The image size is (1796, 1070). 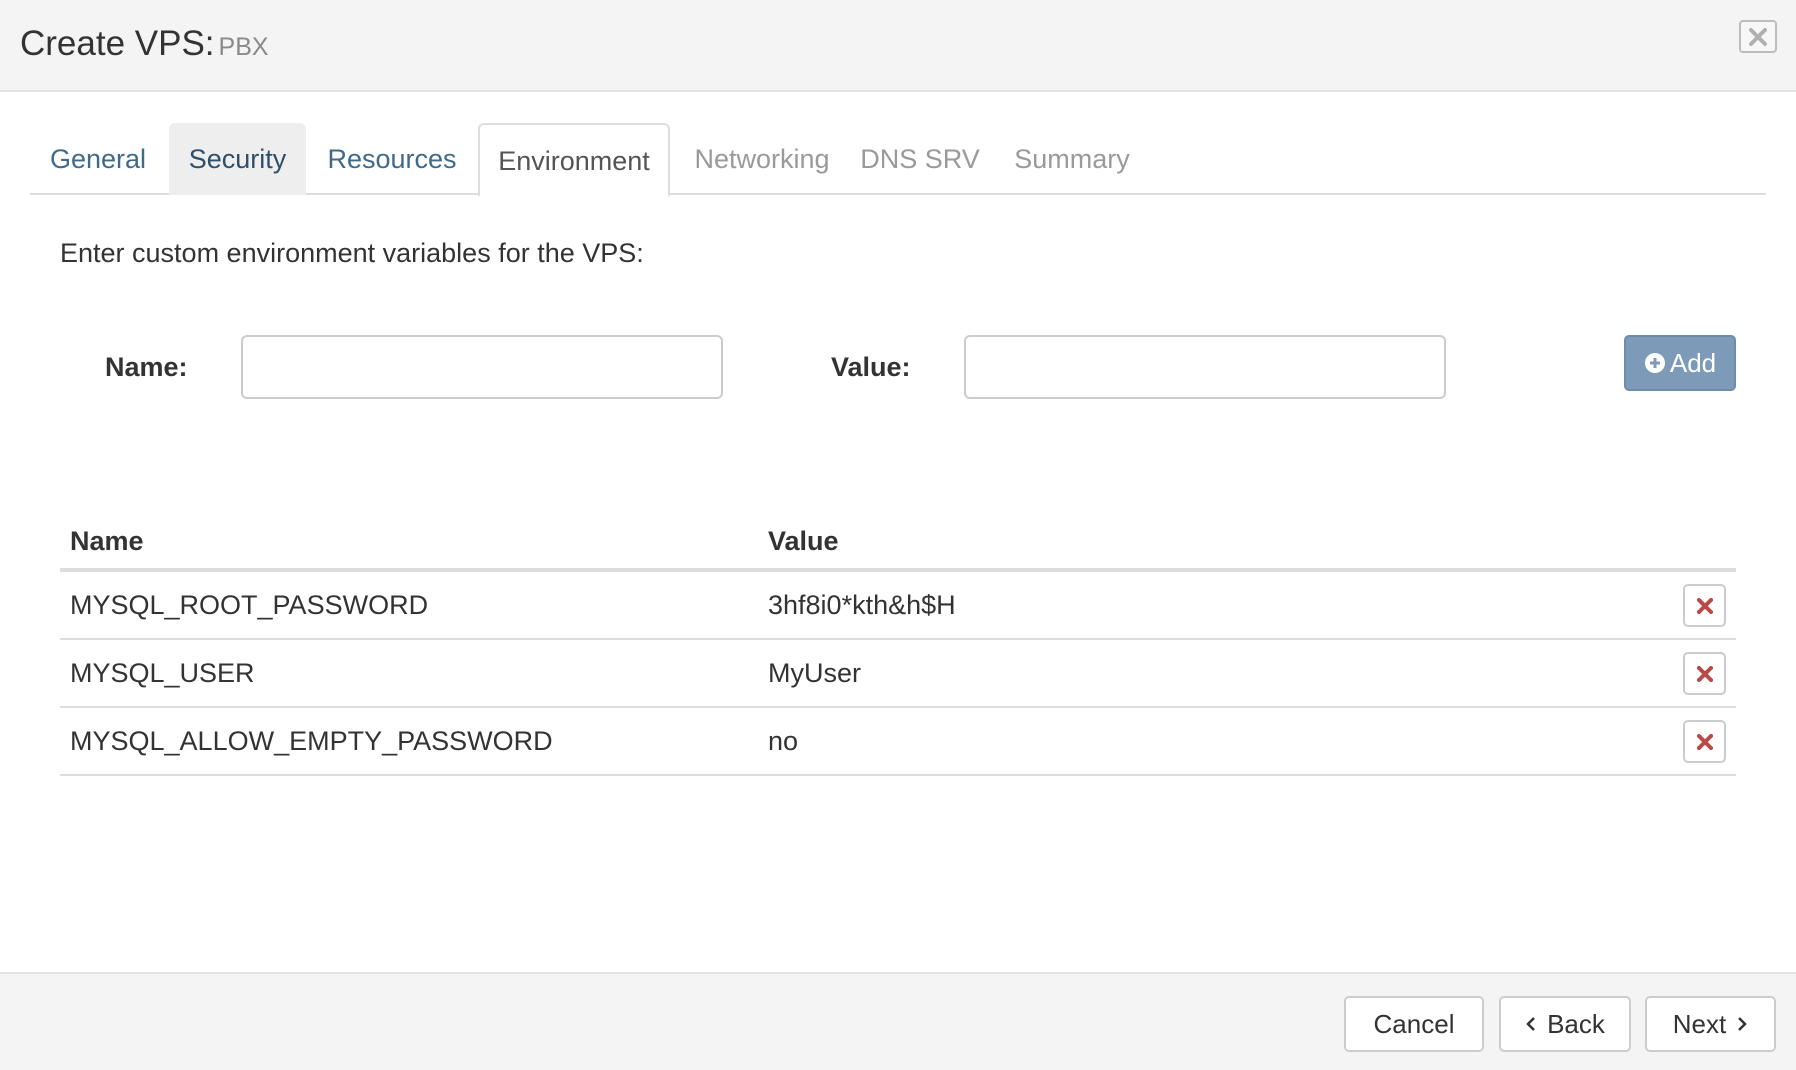 What do you see at coordinates (249, 605) in the screenshot?
I see `env-name-cell: MYSQL_ROOT_PASSWORD` at bounding box center [249, 605].